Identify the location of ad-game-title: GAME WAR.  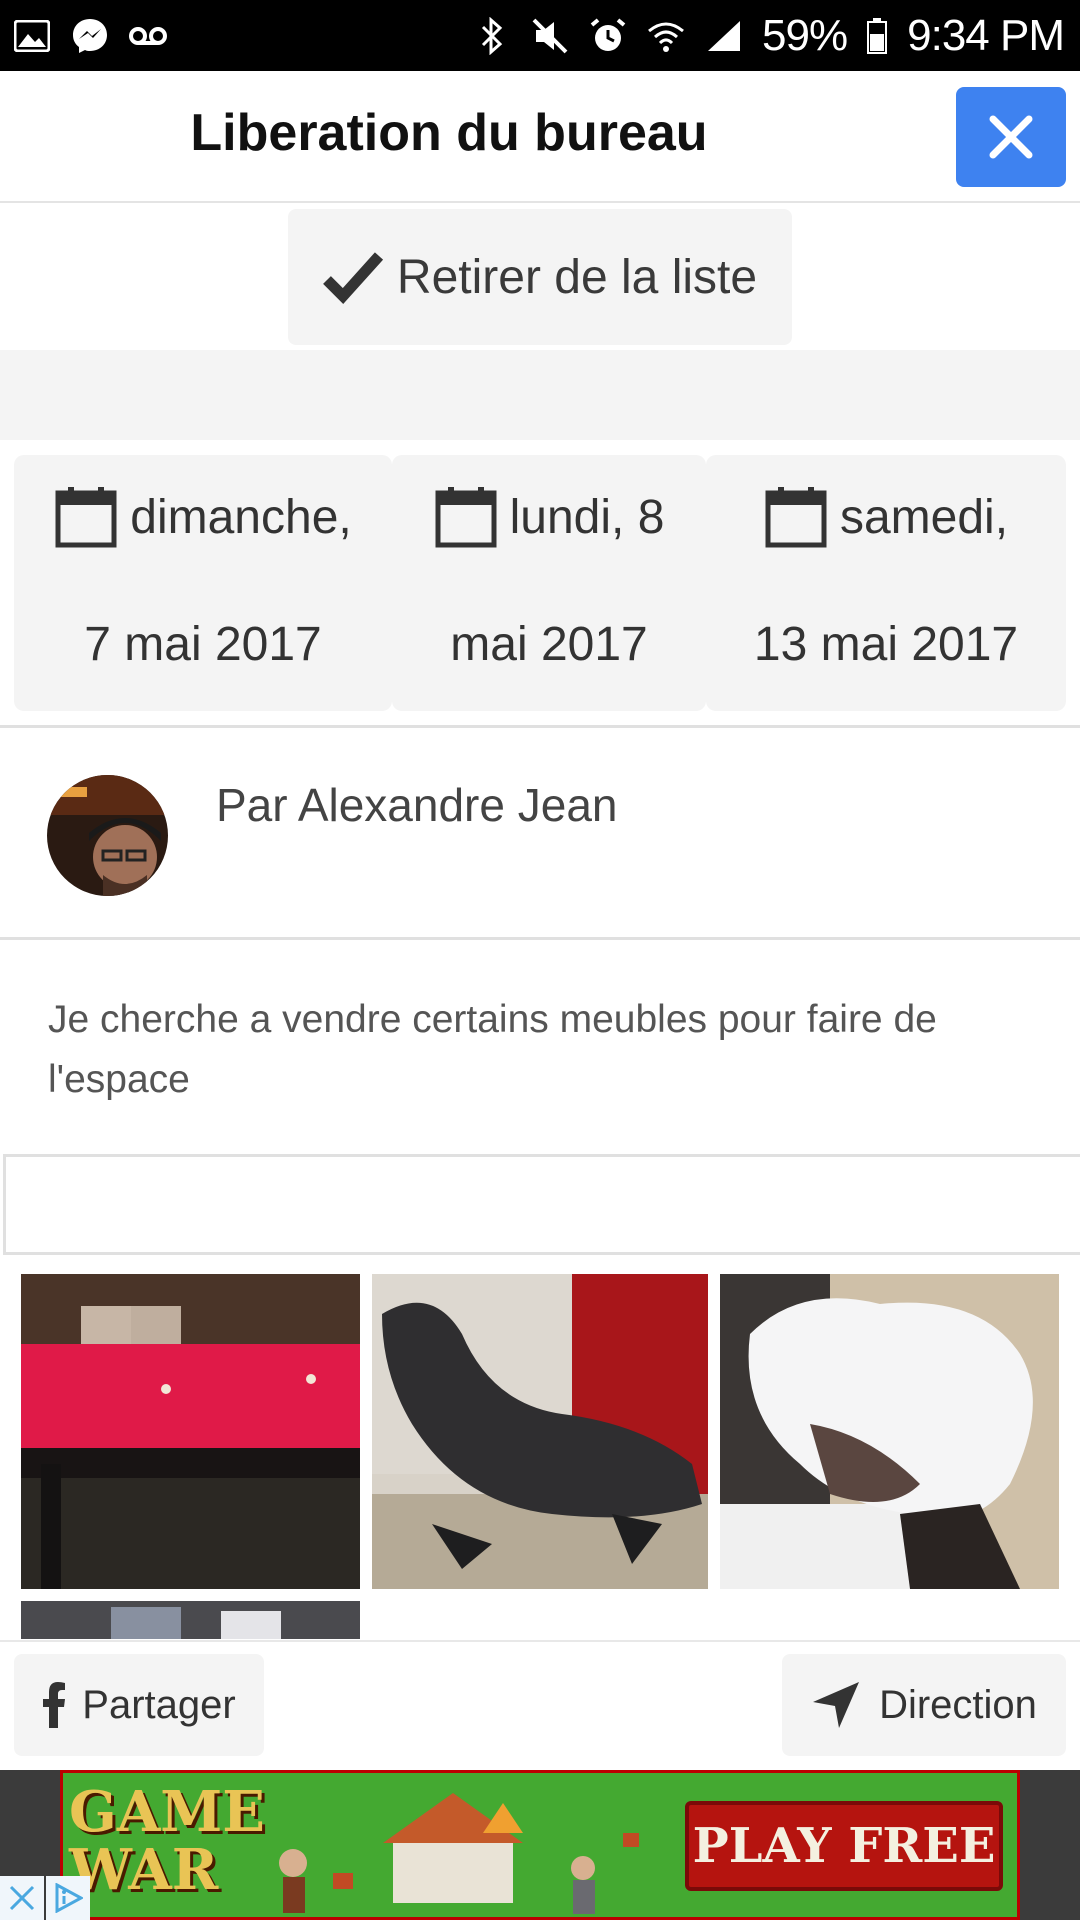
(167, 1841).